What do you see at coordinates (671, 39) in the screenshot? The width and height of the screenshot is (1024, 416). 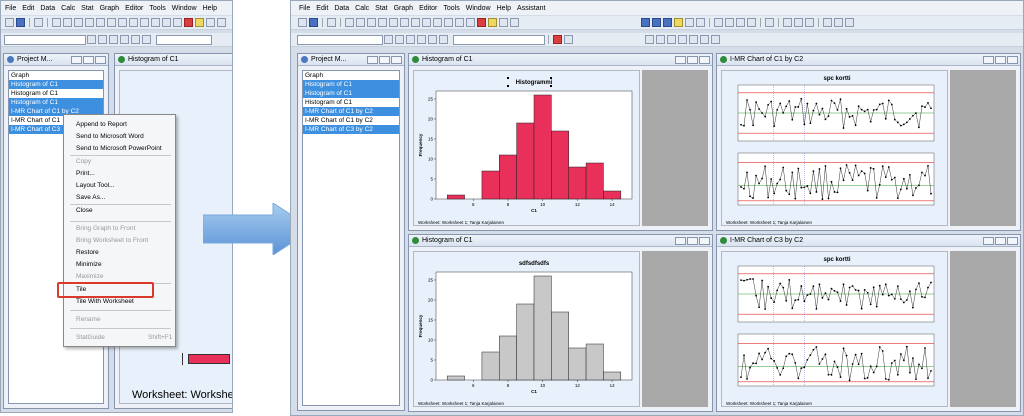 I see `ellipse-tool-icon` at bounding box center [671, 39].